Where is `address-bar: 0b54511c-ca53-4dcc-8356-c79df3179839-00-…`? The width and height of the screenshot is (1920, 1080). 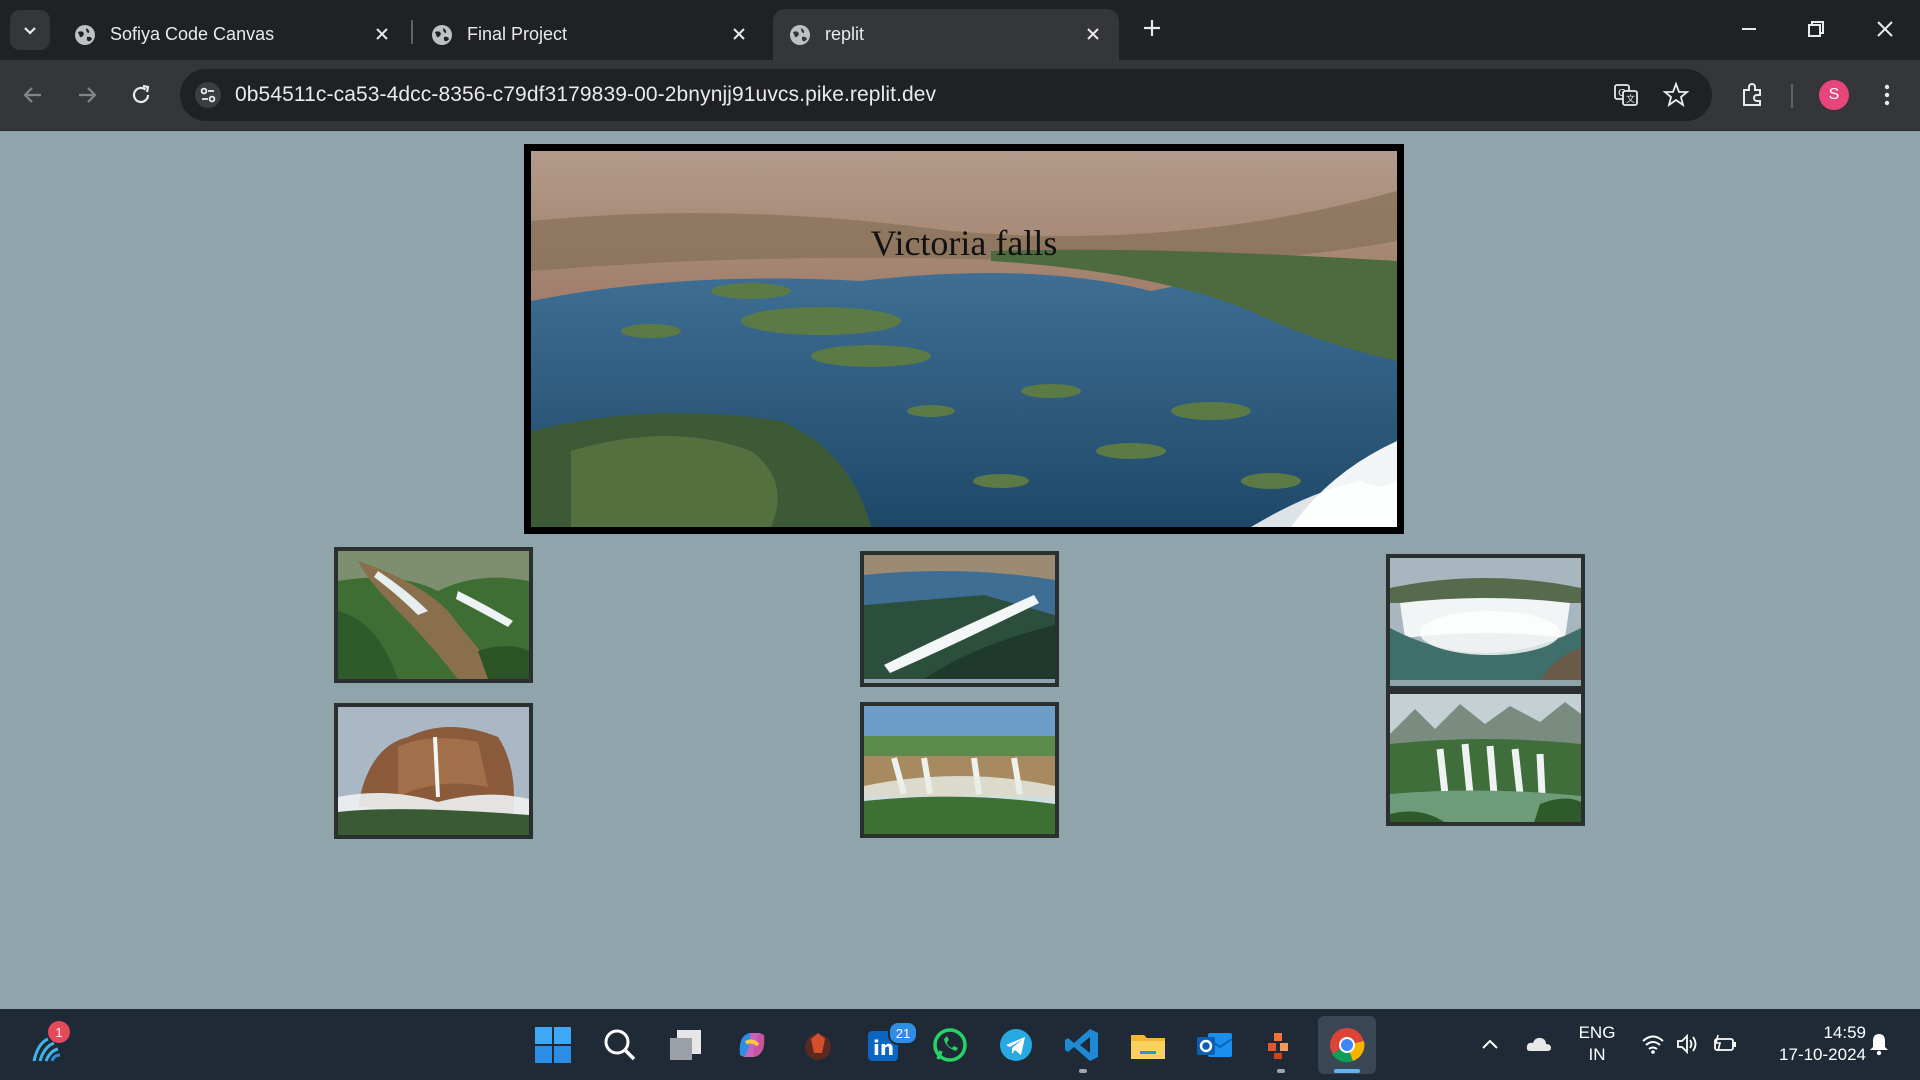 address-bar: 0b54511c-ca53-4dcc-8356-c79df3179839-00-… is located at coordinates (946, 95).